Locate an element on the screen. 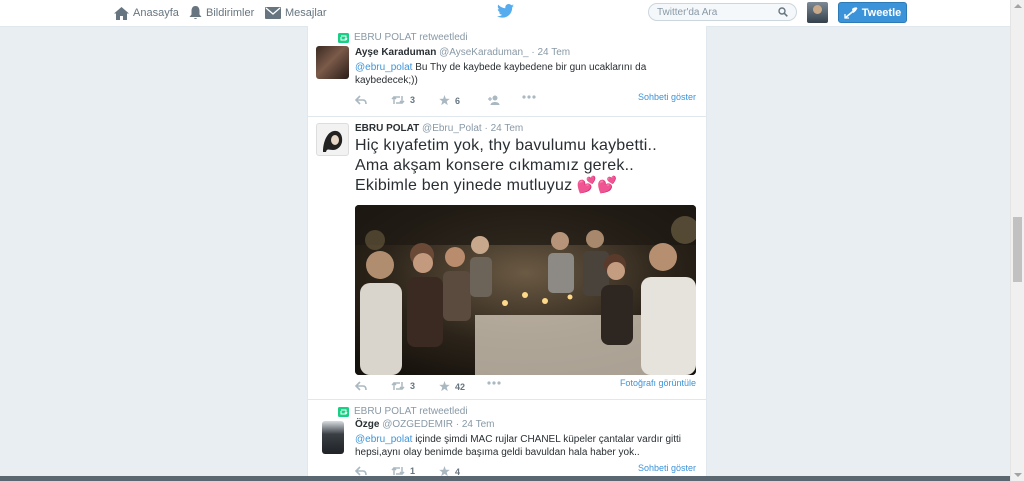  nav-messages-label: Mesajlar is located at coordinates (306, 13).